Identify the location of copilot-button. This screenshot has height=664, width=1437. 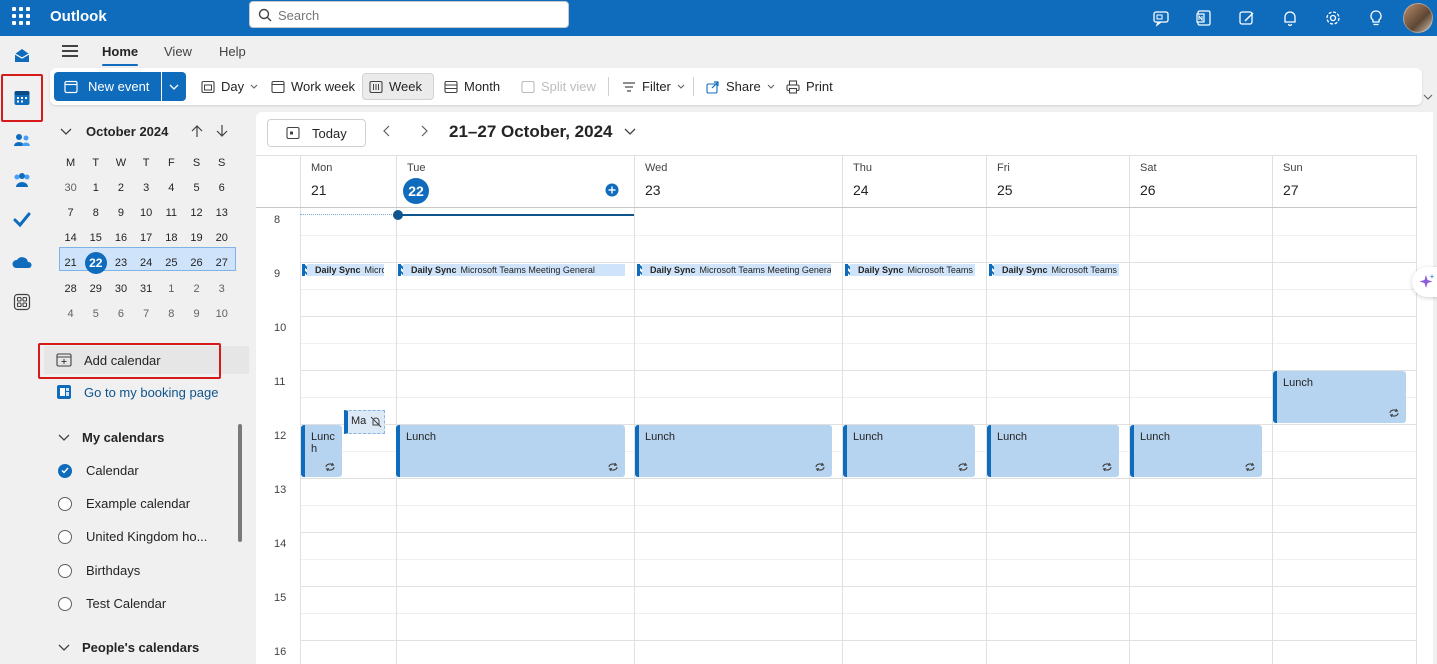
(1424, 282).